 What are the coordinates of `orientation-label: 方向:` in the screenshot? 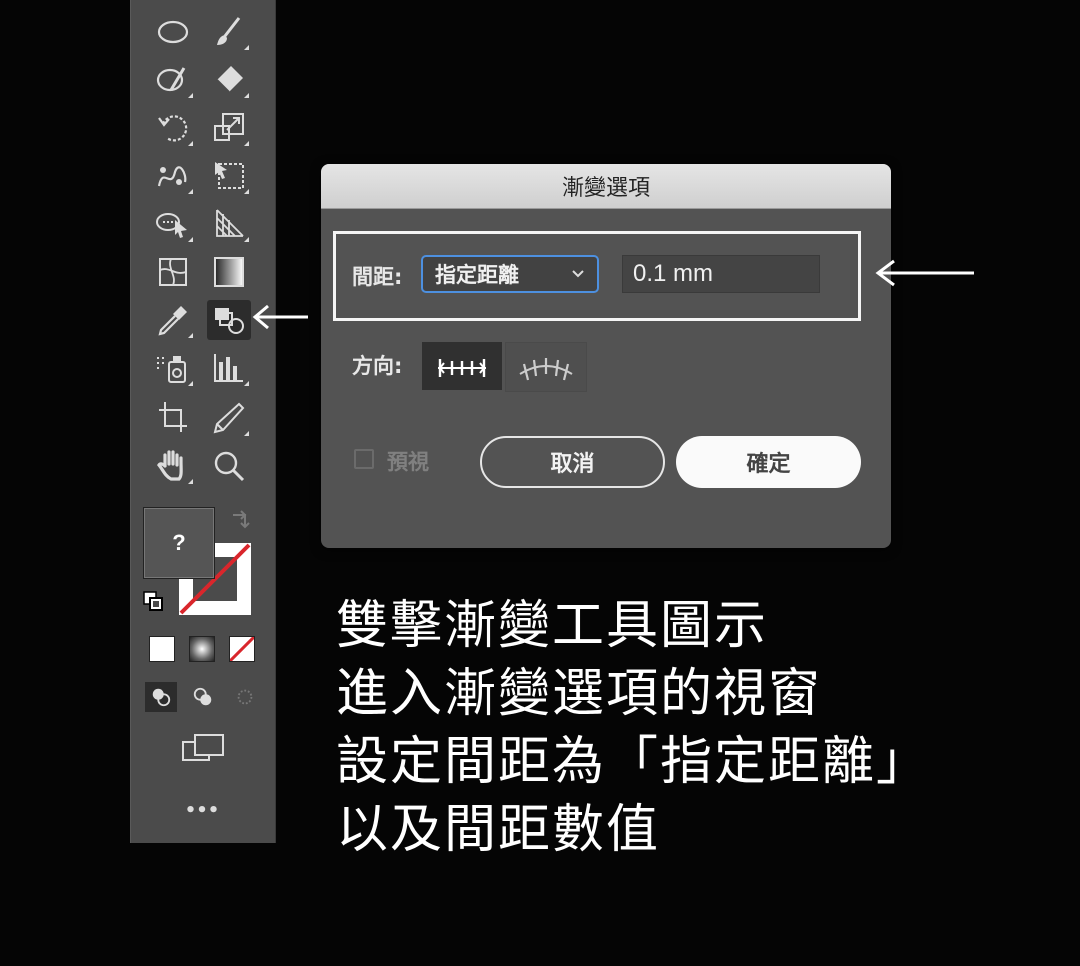 It's located at (377, 366).